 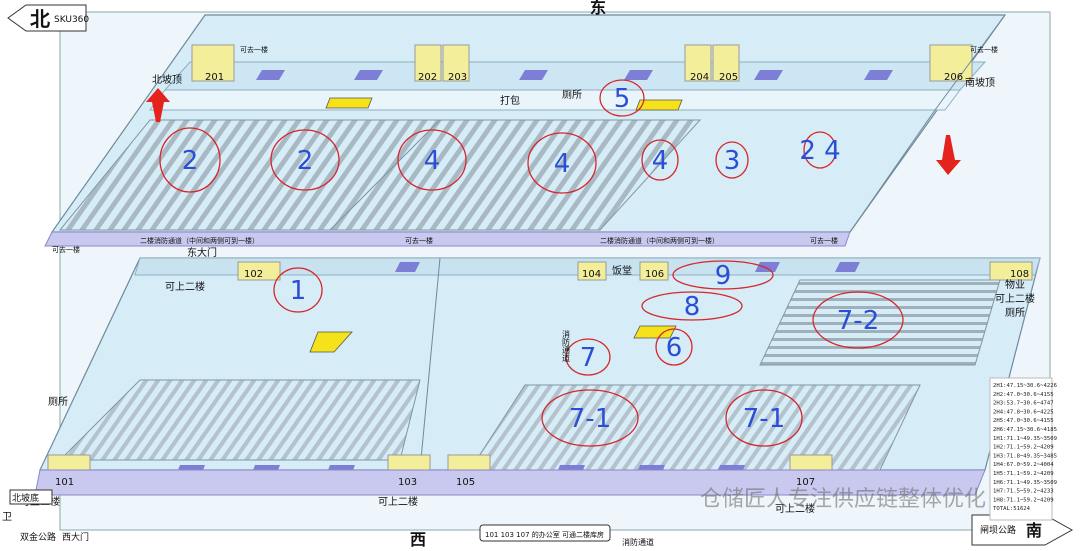 What do you see at coordinates (419, 240) in the screenshot?
I see `can-go-ground-mid-label: 可去一楼` at bounding box center [419, 240].